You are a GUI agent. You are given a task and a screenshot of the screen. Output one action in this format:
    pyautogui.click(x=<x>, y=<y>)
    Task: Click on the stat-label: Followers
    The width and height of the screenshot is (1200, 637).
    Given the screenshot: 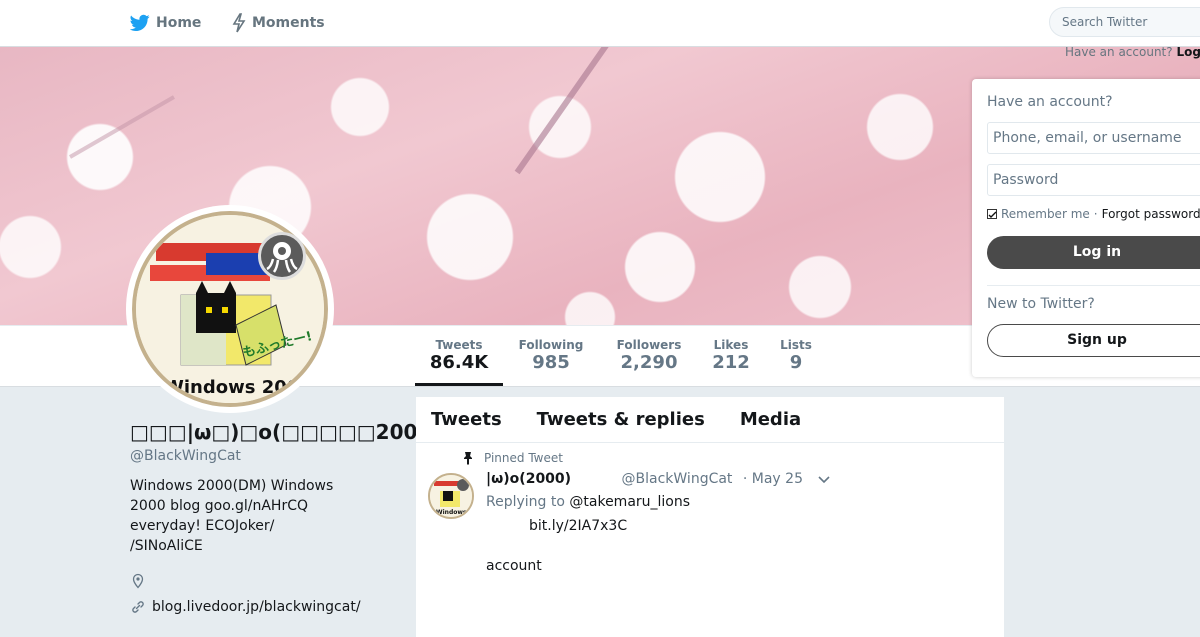 What is the action you would take?
    pyautogui.click(x=649, y=345)
    